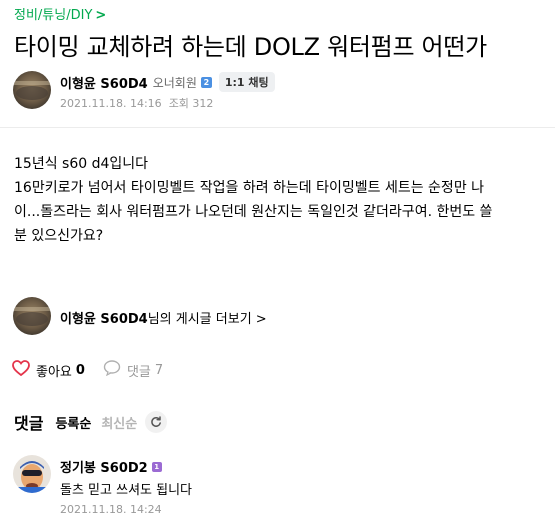  Describe the element at coordinates (32, 474) in the screenshot. I see `commenter-avatar` at that location.